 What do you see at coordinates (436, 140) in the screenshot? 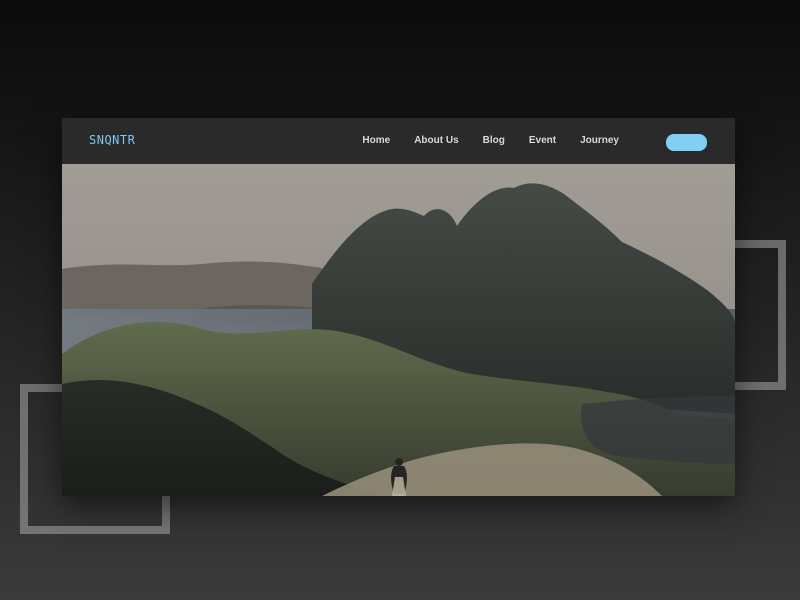
I see `nav-item-about-us: About Us` at bounding box center [436, 140].